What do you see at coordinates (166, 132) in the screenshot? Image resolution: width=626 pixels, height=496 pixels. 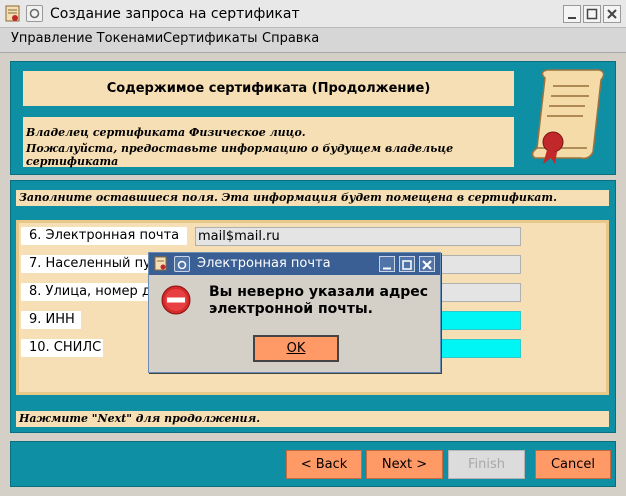 I see `owner-line-1: Владелец сертификата Физическое лицо.` at bounding box center [166, 132].